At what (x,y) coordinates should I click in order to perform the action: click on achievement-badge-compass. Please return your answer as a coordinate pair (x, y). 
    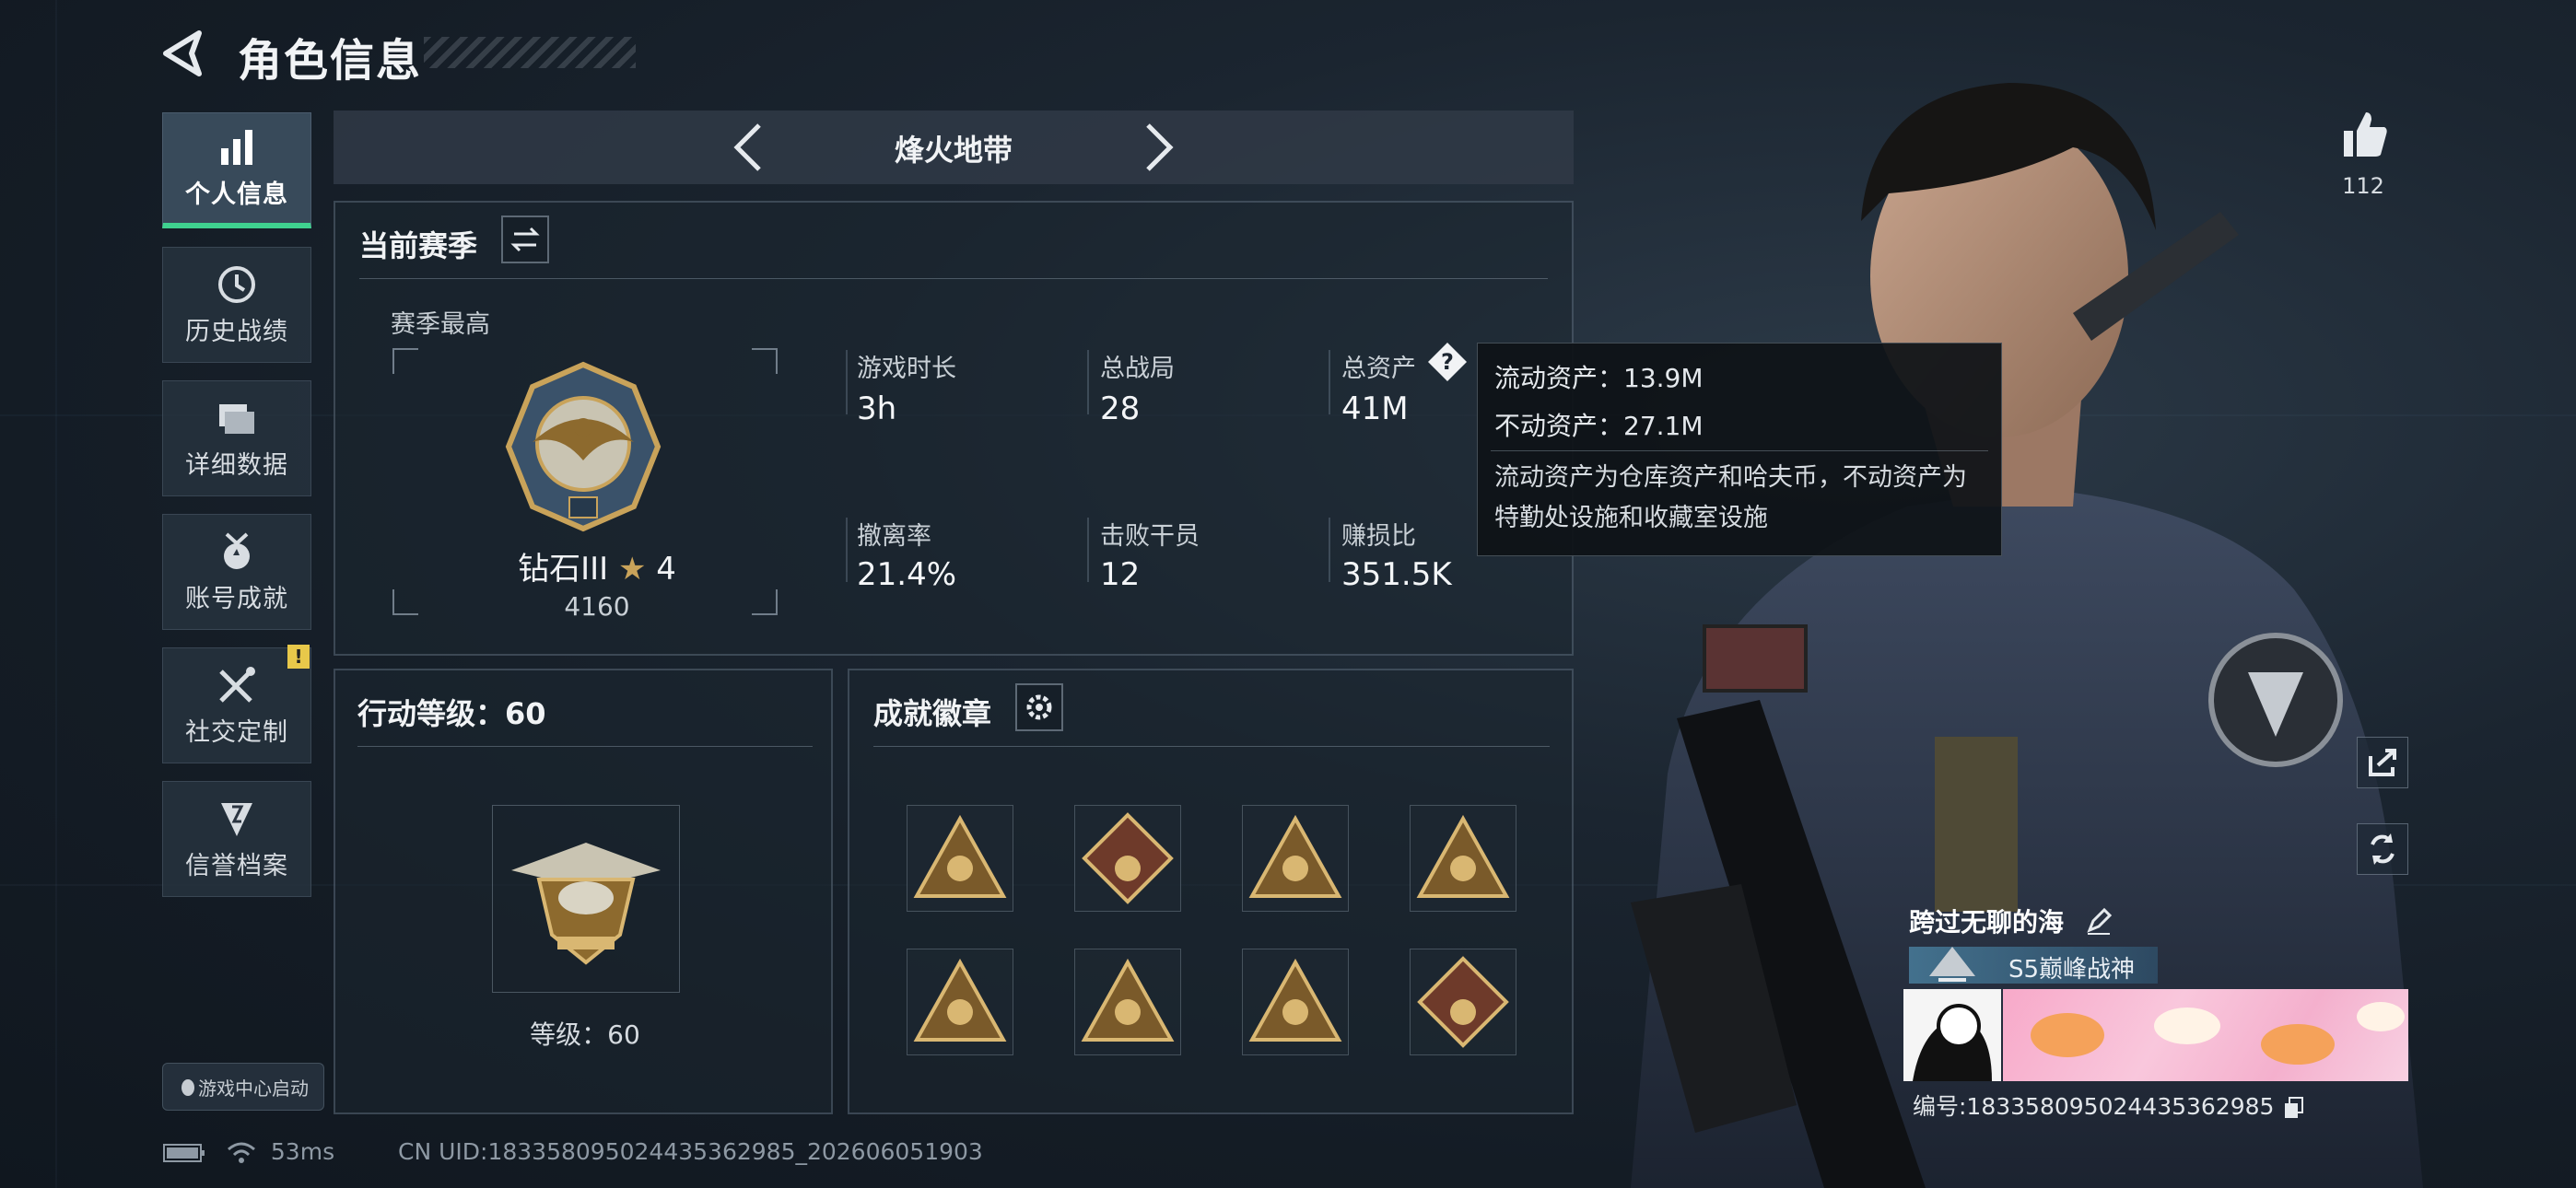
    Looking at the image, I should click on (1295, 1002).